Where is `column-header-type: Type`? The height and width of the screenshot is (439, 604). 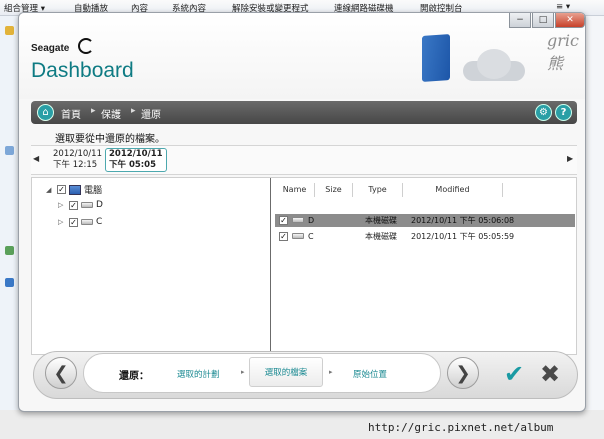 column-header-type: Type is located at coordinates (378, 190).